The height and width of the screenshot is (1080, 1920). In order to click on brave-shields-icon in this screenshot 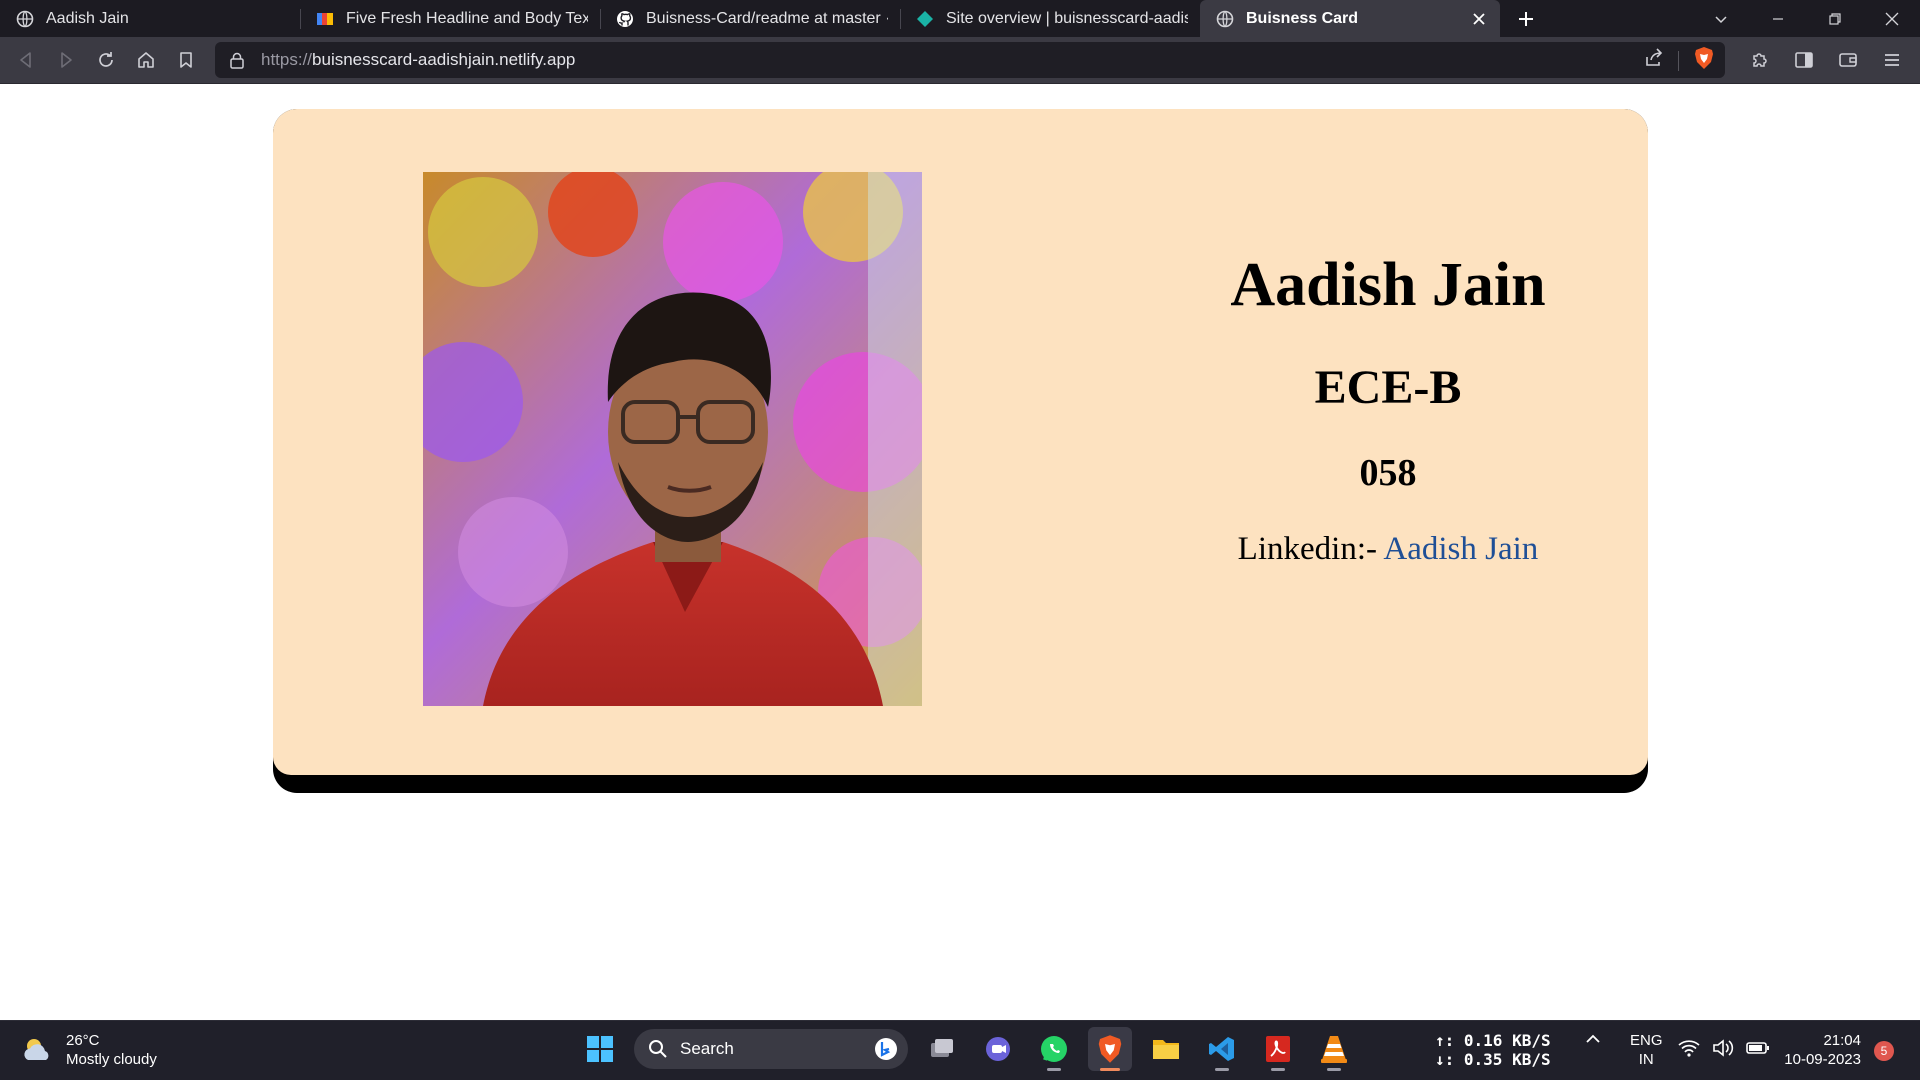, I will do `click(1704, 60)`.